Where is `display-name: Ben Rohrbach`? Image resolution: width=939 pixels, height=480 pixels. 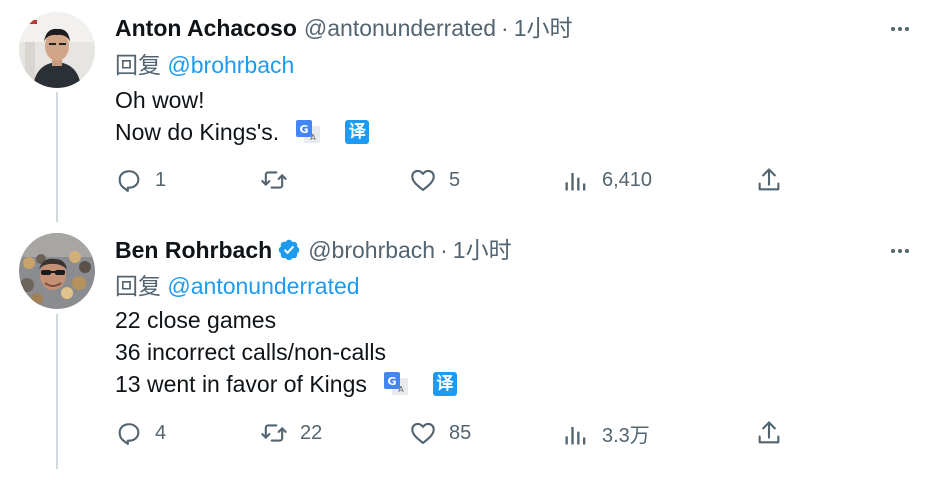
display-name: Ben Rohrbach is located at coordinates (193, 250).